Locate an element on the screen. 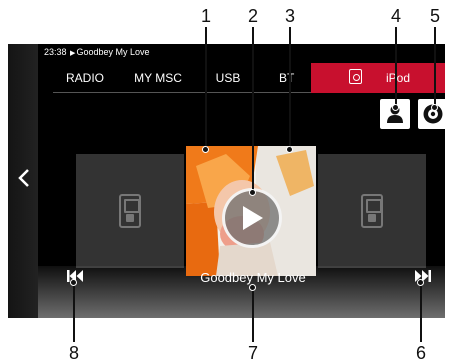 The width and height of the screenshot is (459, 363). callout-1: 1 is located at coordinates (205, 16).